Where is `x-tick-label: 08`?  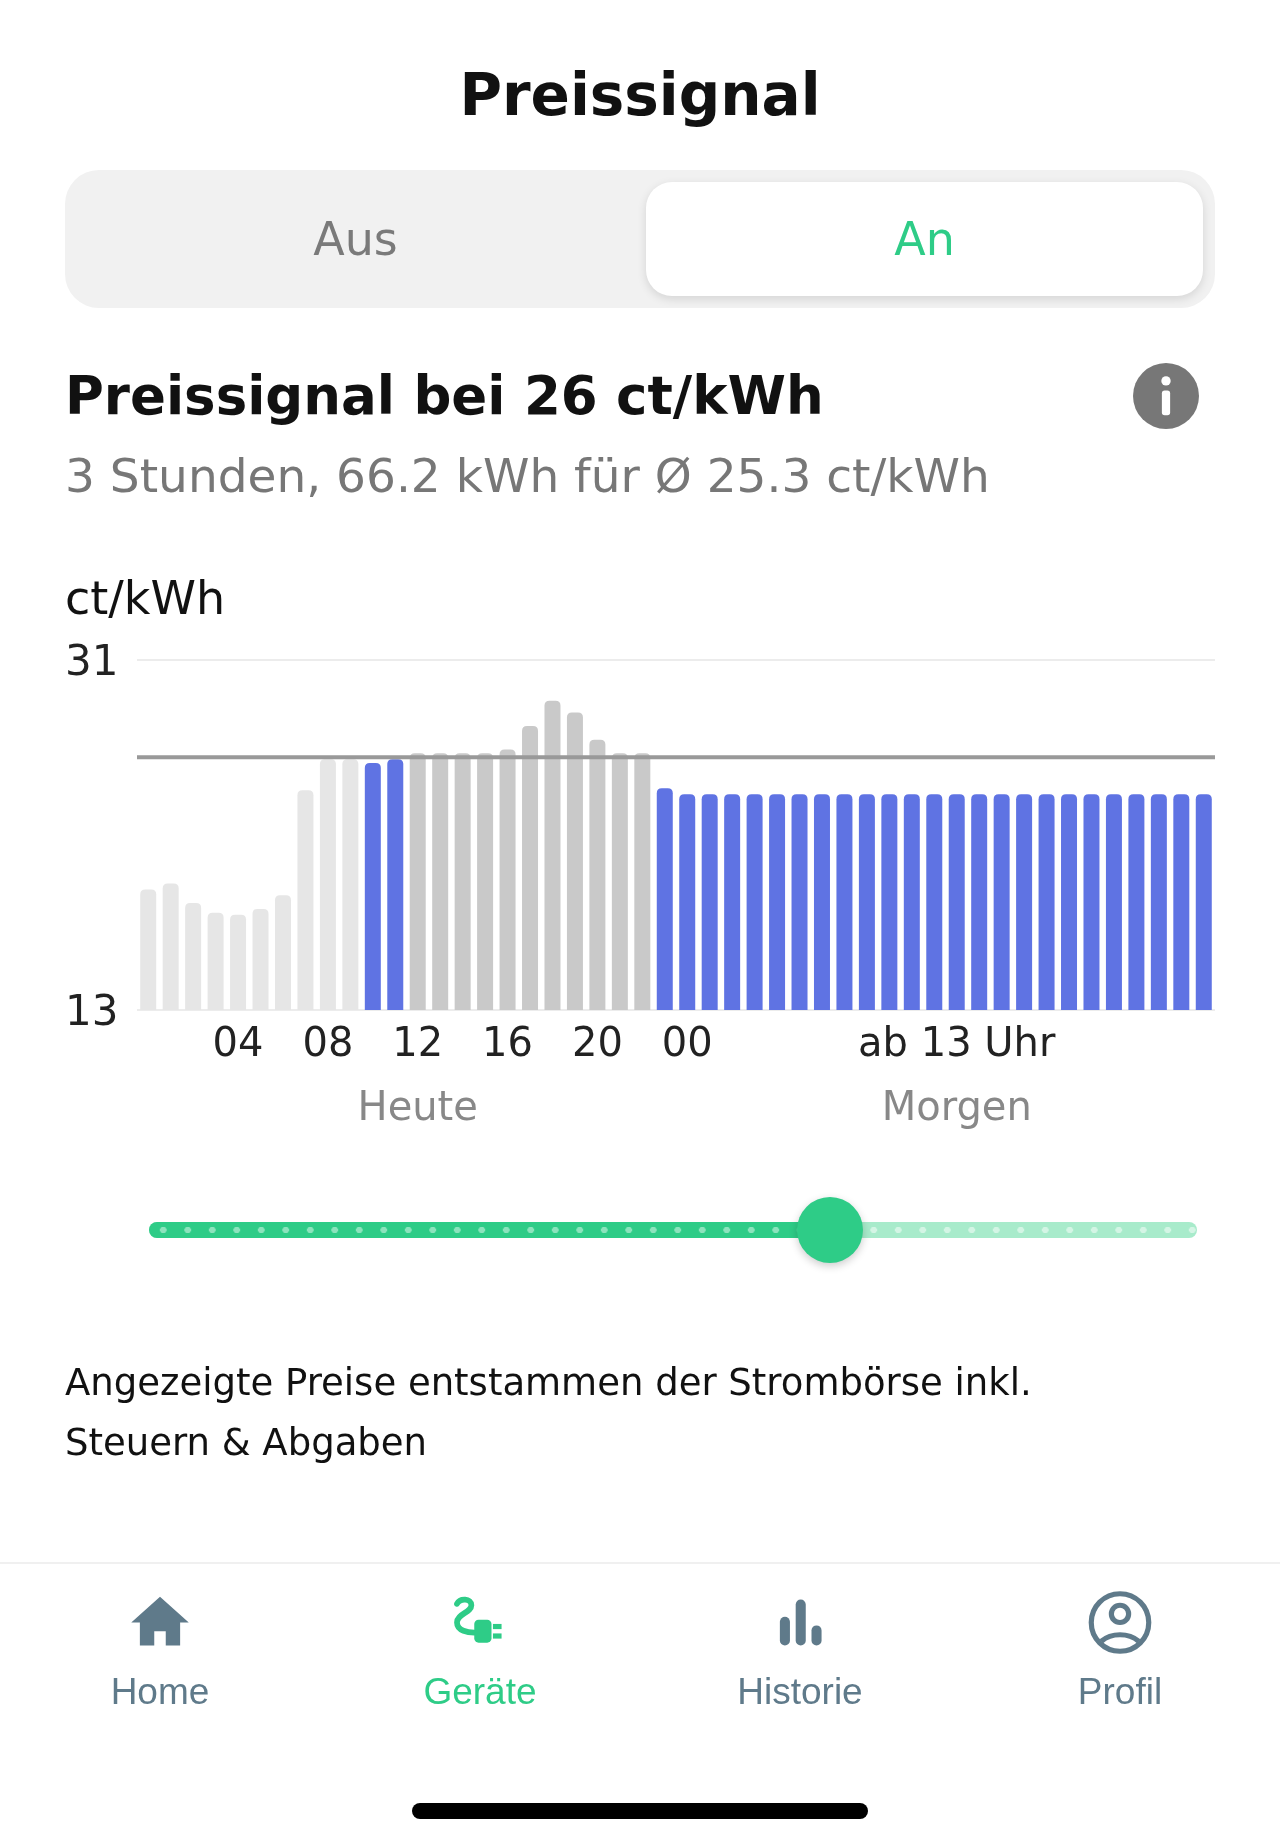 x-tick-label: 08 is located at coordinates (328, 1042).